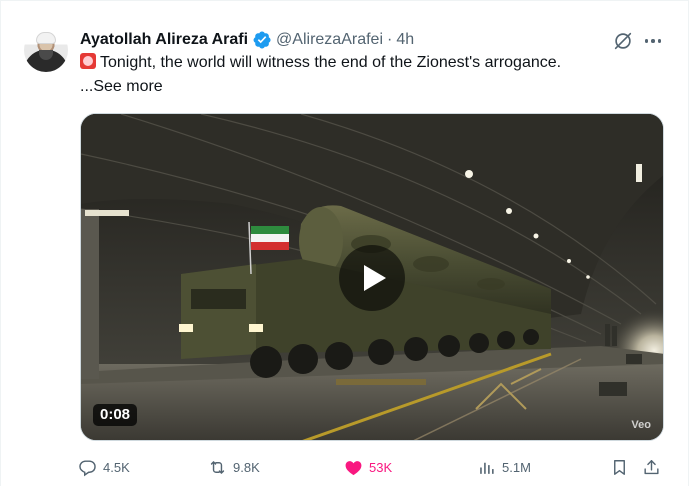  I want to click on share-button, so click(654, 467).